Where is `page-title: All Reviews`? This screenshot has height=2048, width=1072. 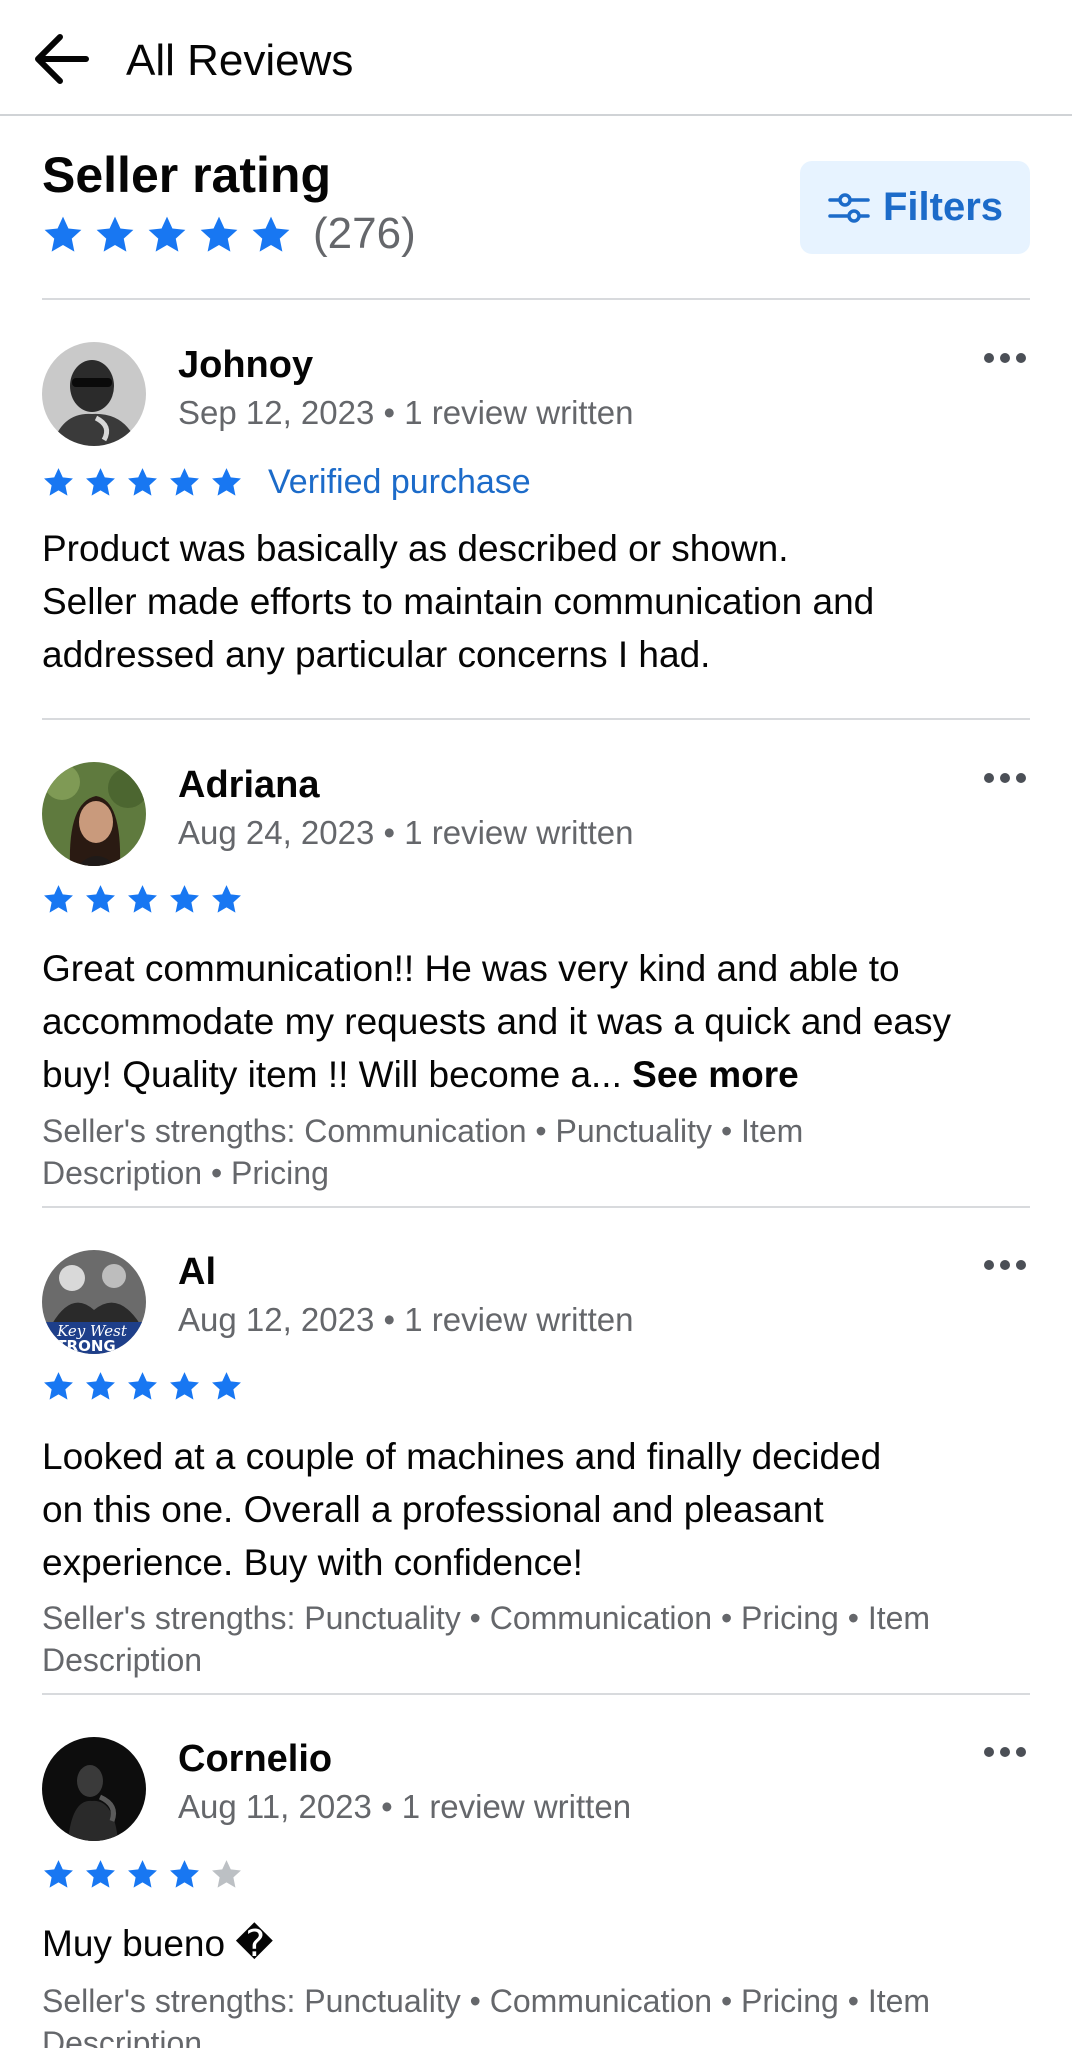 page-title: All Reviews is located at coordinates (240, 60).